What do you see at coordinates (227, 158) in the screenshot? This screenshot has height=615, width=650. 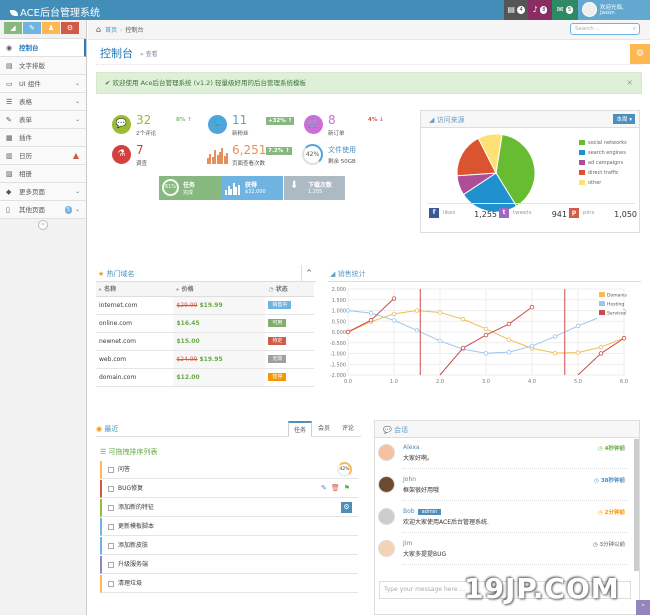 I see `spark-bar` at bounding box center [227, 158].